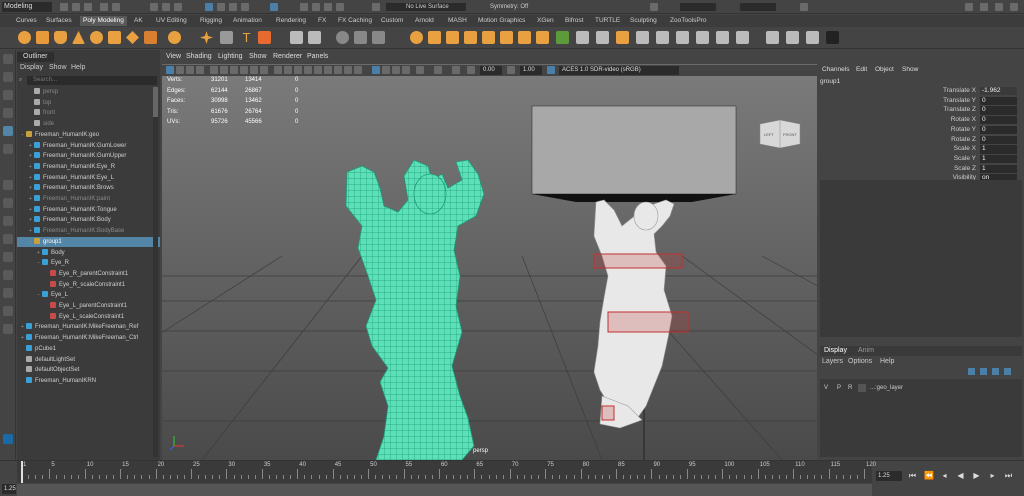 The image size is (1024, 496). Describe the element at coordinates (88, 295) in the screenshot. I see `outliner-row: − Eye_L` at that location.